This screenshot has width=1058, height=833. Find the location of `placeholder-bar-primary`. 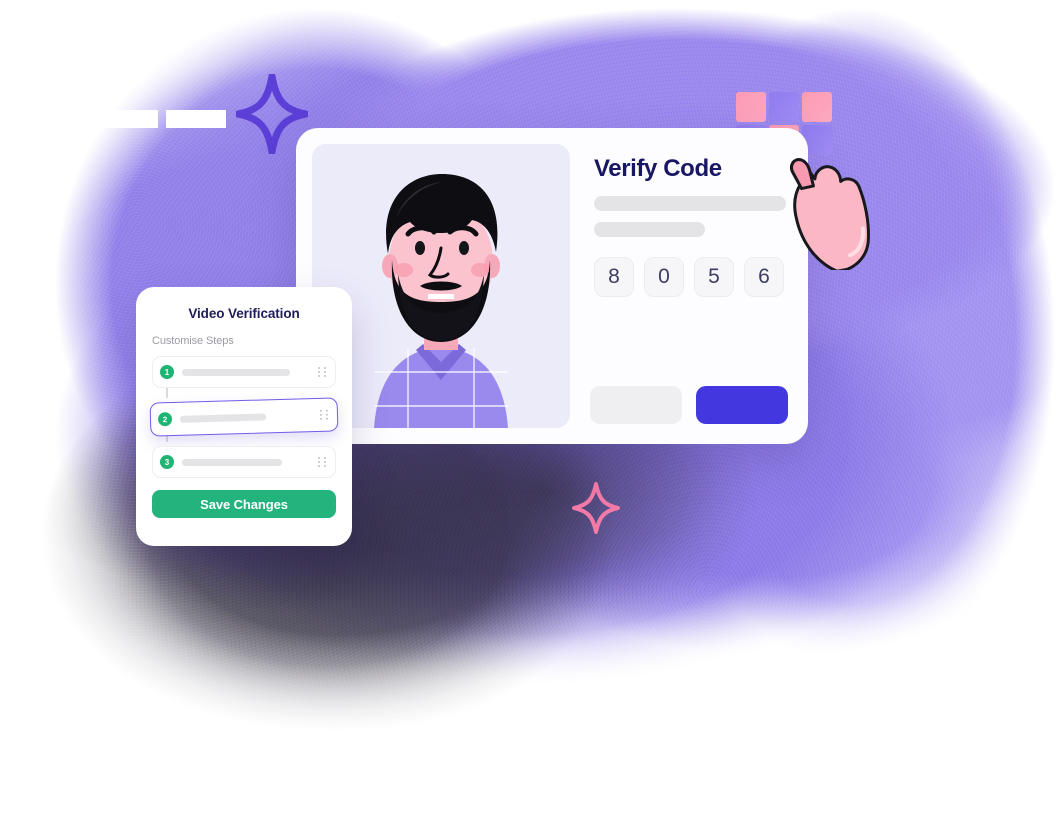

placeholder-bar-primary is located at coordinates (690, 204).